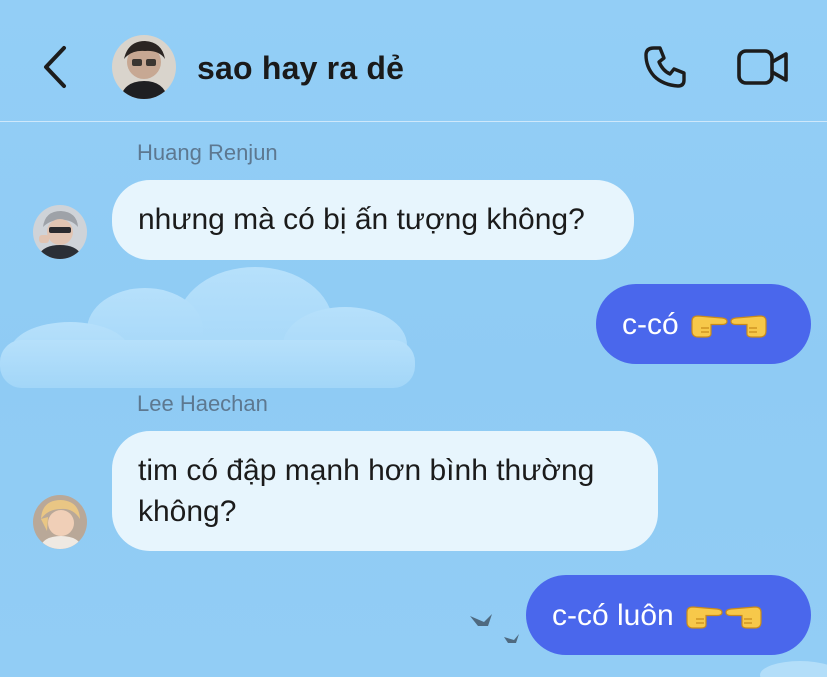 This screenshot has width=827, height=677. I want to click on video-camera-icon, so click(762, 67).